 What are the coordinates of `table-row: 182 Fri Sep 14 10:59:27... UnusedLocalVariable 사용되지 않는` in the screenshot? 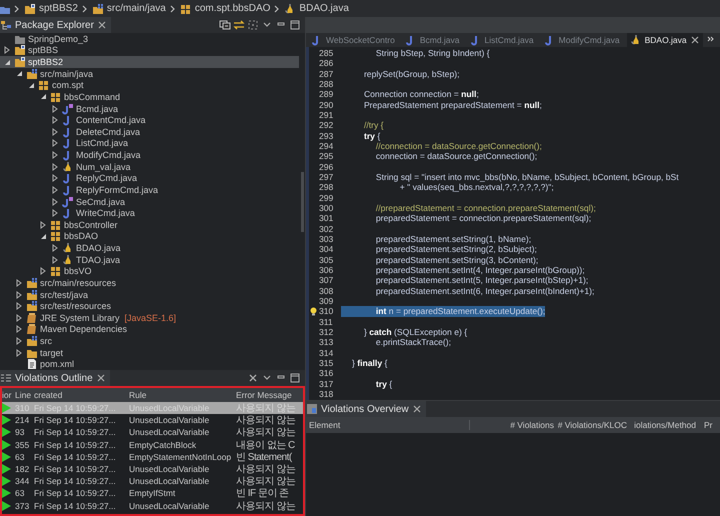 It's located at (152, 469).